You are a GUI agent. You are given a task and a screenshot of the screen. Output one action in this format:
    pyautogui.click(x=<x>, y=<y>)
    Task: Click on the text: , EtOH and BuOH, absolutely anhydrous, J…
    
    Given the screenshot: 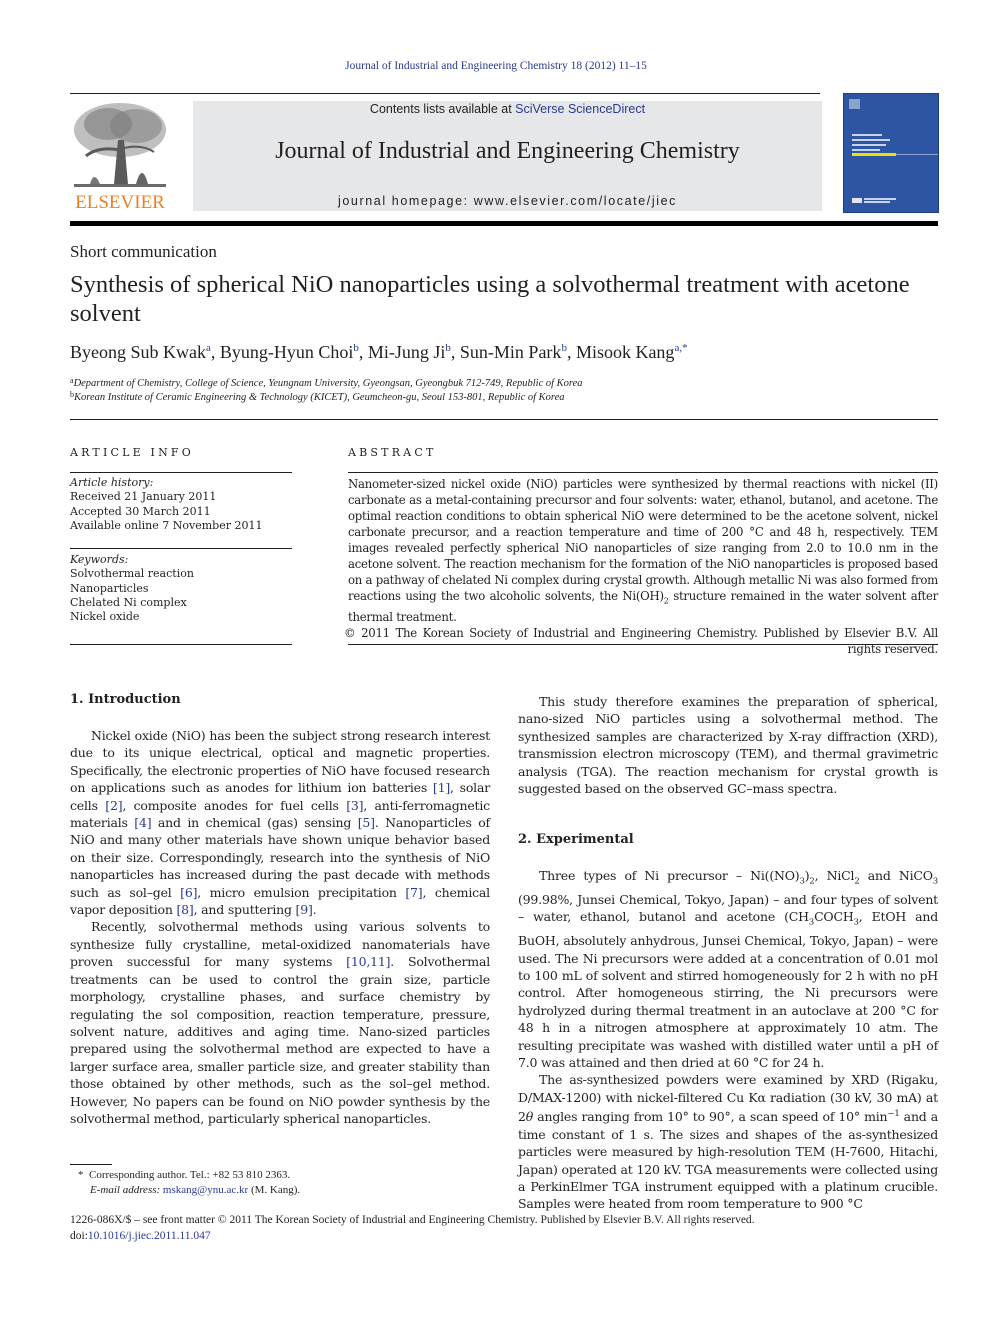 What is the action you would take?
    pyautogui.click(x=728, y=990)
    